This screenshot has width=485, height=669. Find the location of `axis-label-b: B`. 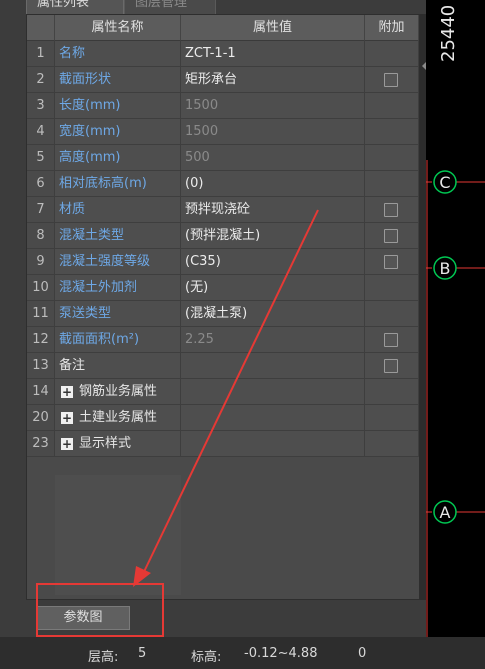

axis-label-b: B is located at coordinates (445, 268).